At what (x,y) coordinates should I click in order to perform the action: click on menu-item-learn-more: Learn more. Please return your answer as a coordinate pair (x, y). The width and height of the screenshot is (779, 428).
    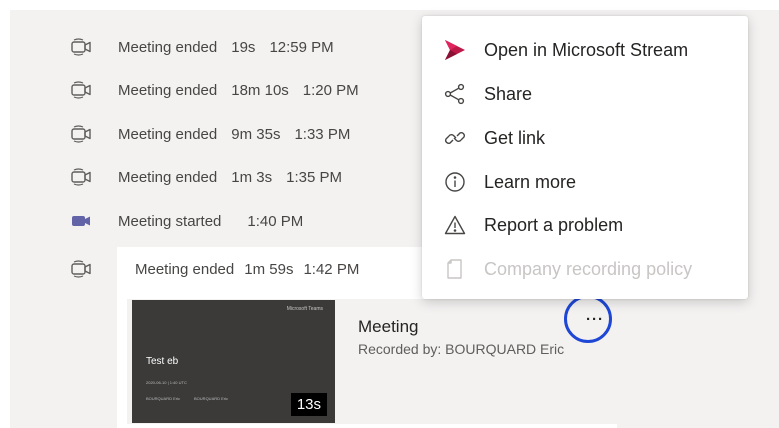
    Looking at the image, I should click on (585, 182).